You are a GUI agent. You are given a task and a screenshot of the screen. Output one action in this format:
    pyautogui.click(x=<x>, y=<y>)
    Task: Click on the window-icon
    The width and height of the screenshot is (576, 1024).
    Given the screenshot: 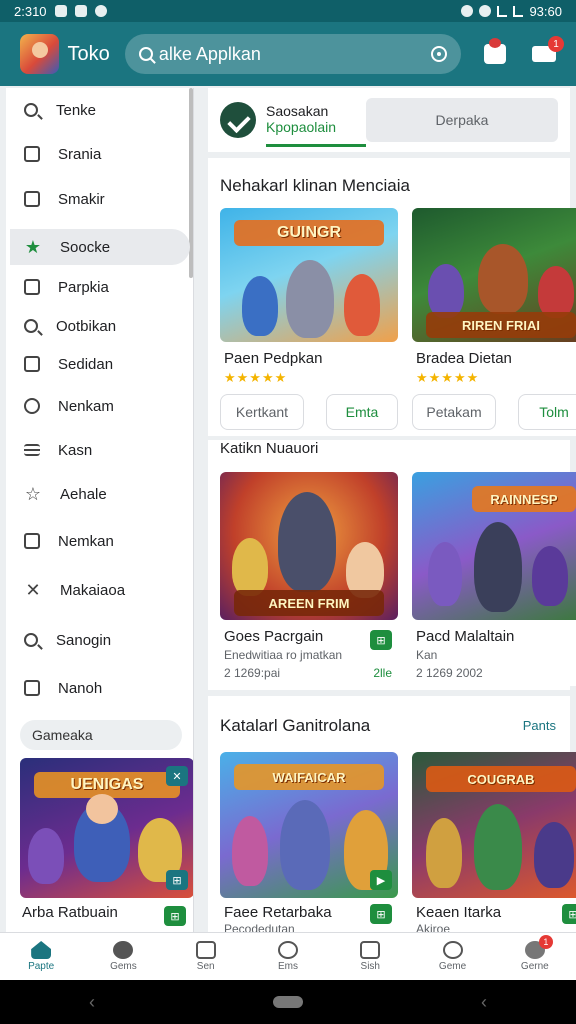 What is the action you would take?
    pyautogui.click(x=205, y=950)
    